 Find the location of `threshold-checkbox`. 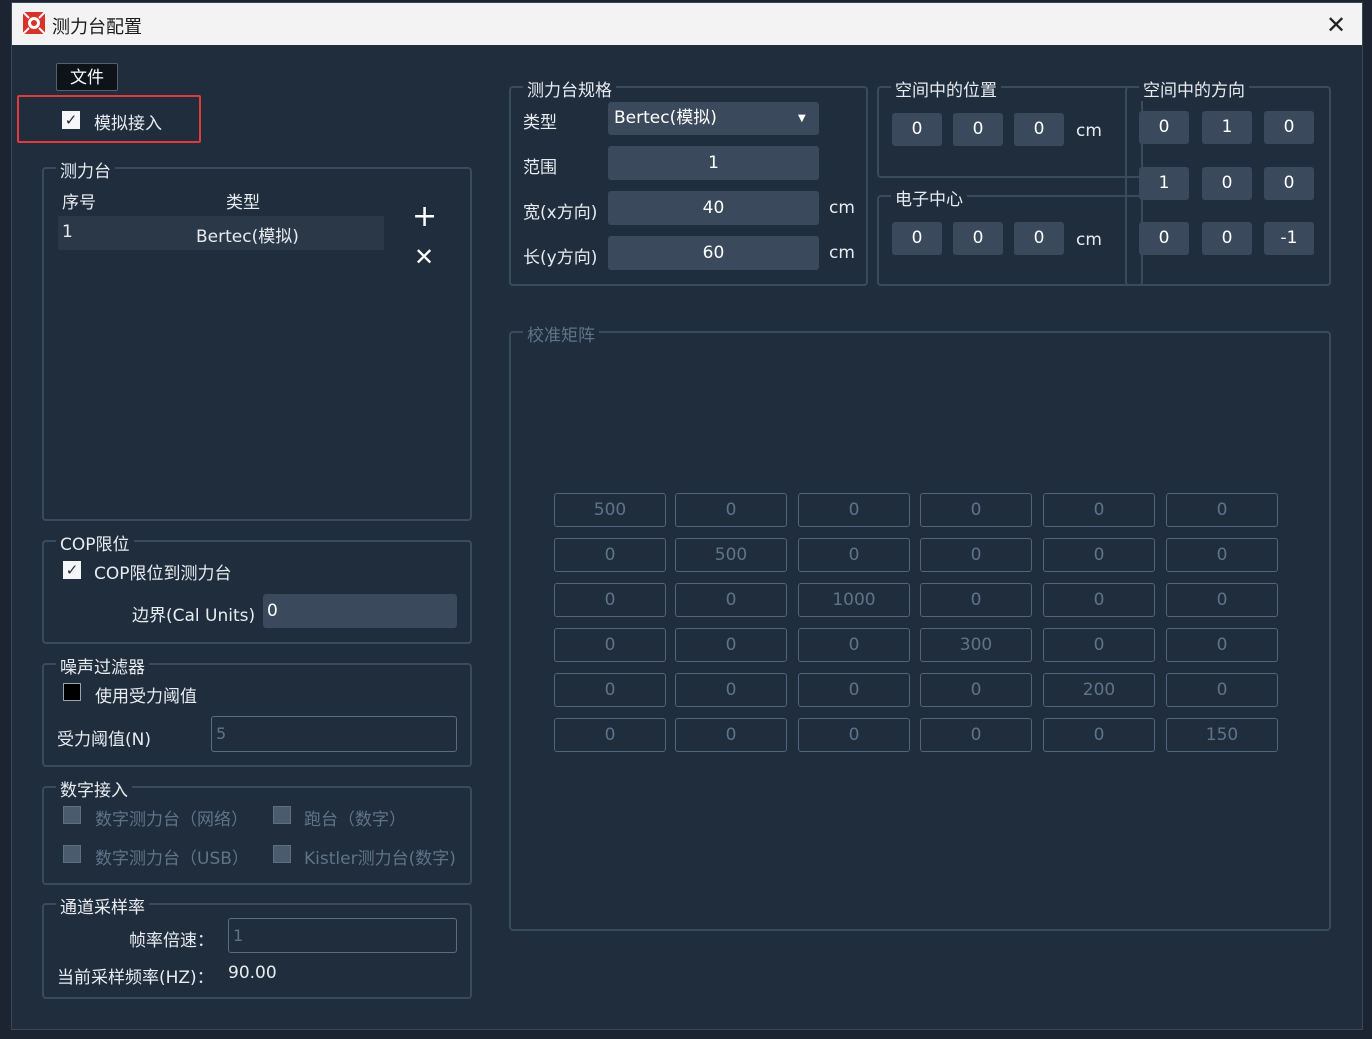

threshold-checkbox is located at coordinates (72, 694).